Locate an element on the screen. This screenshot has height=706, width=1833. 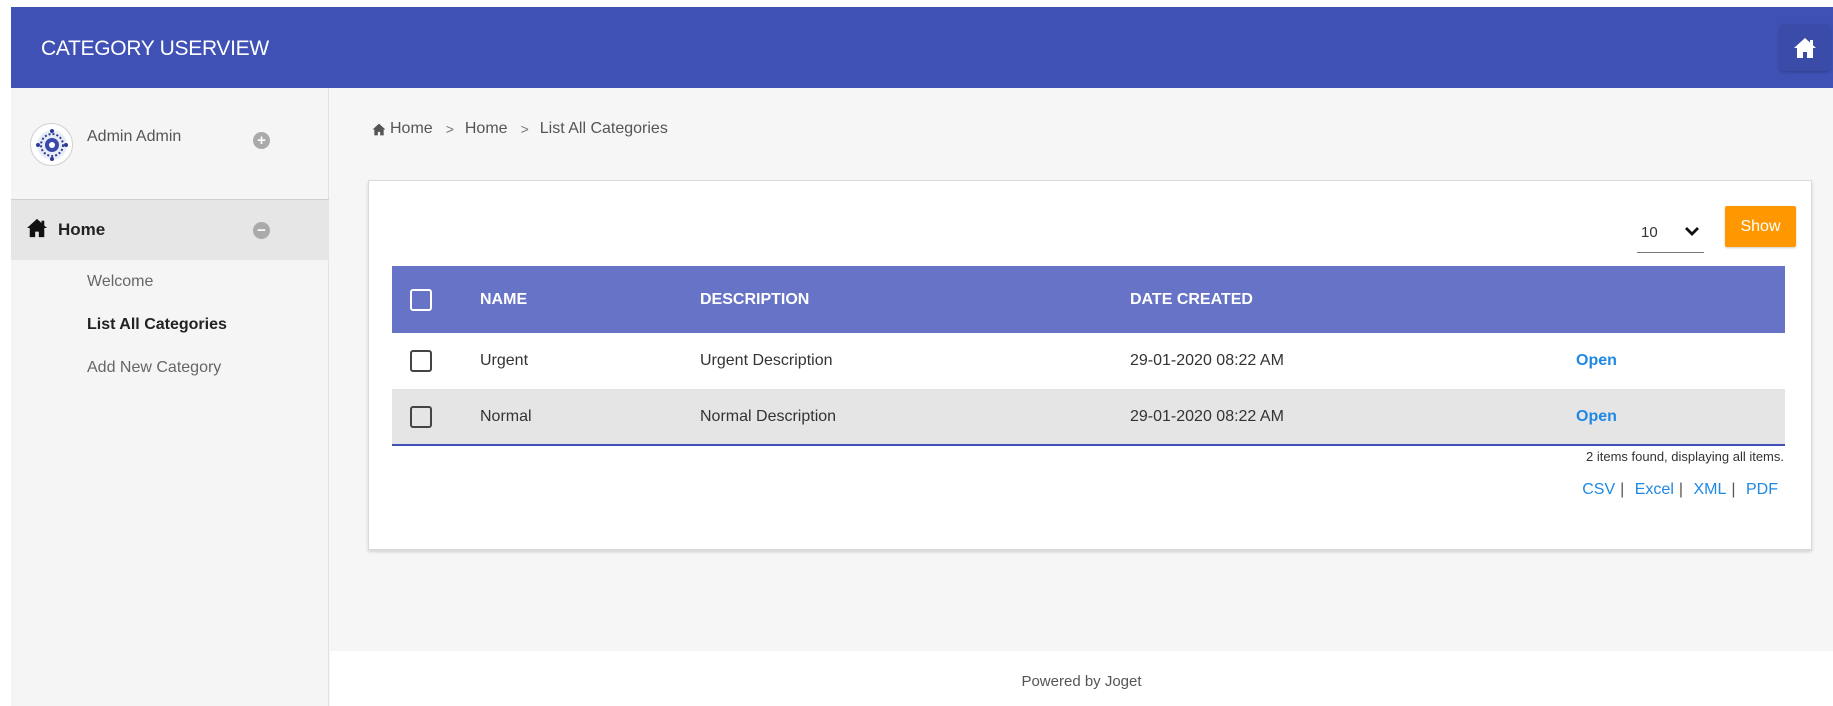
column-header-description: DESCRIPTION is located at coordinates (915, 299).